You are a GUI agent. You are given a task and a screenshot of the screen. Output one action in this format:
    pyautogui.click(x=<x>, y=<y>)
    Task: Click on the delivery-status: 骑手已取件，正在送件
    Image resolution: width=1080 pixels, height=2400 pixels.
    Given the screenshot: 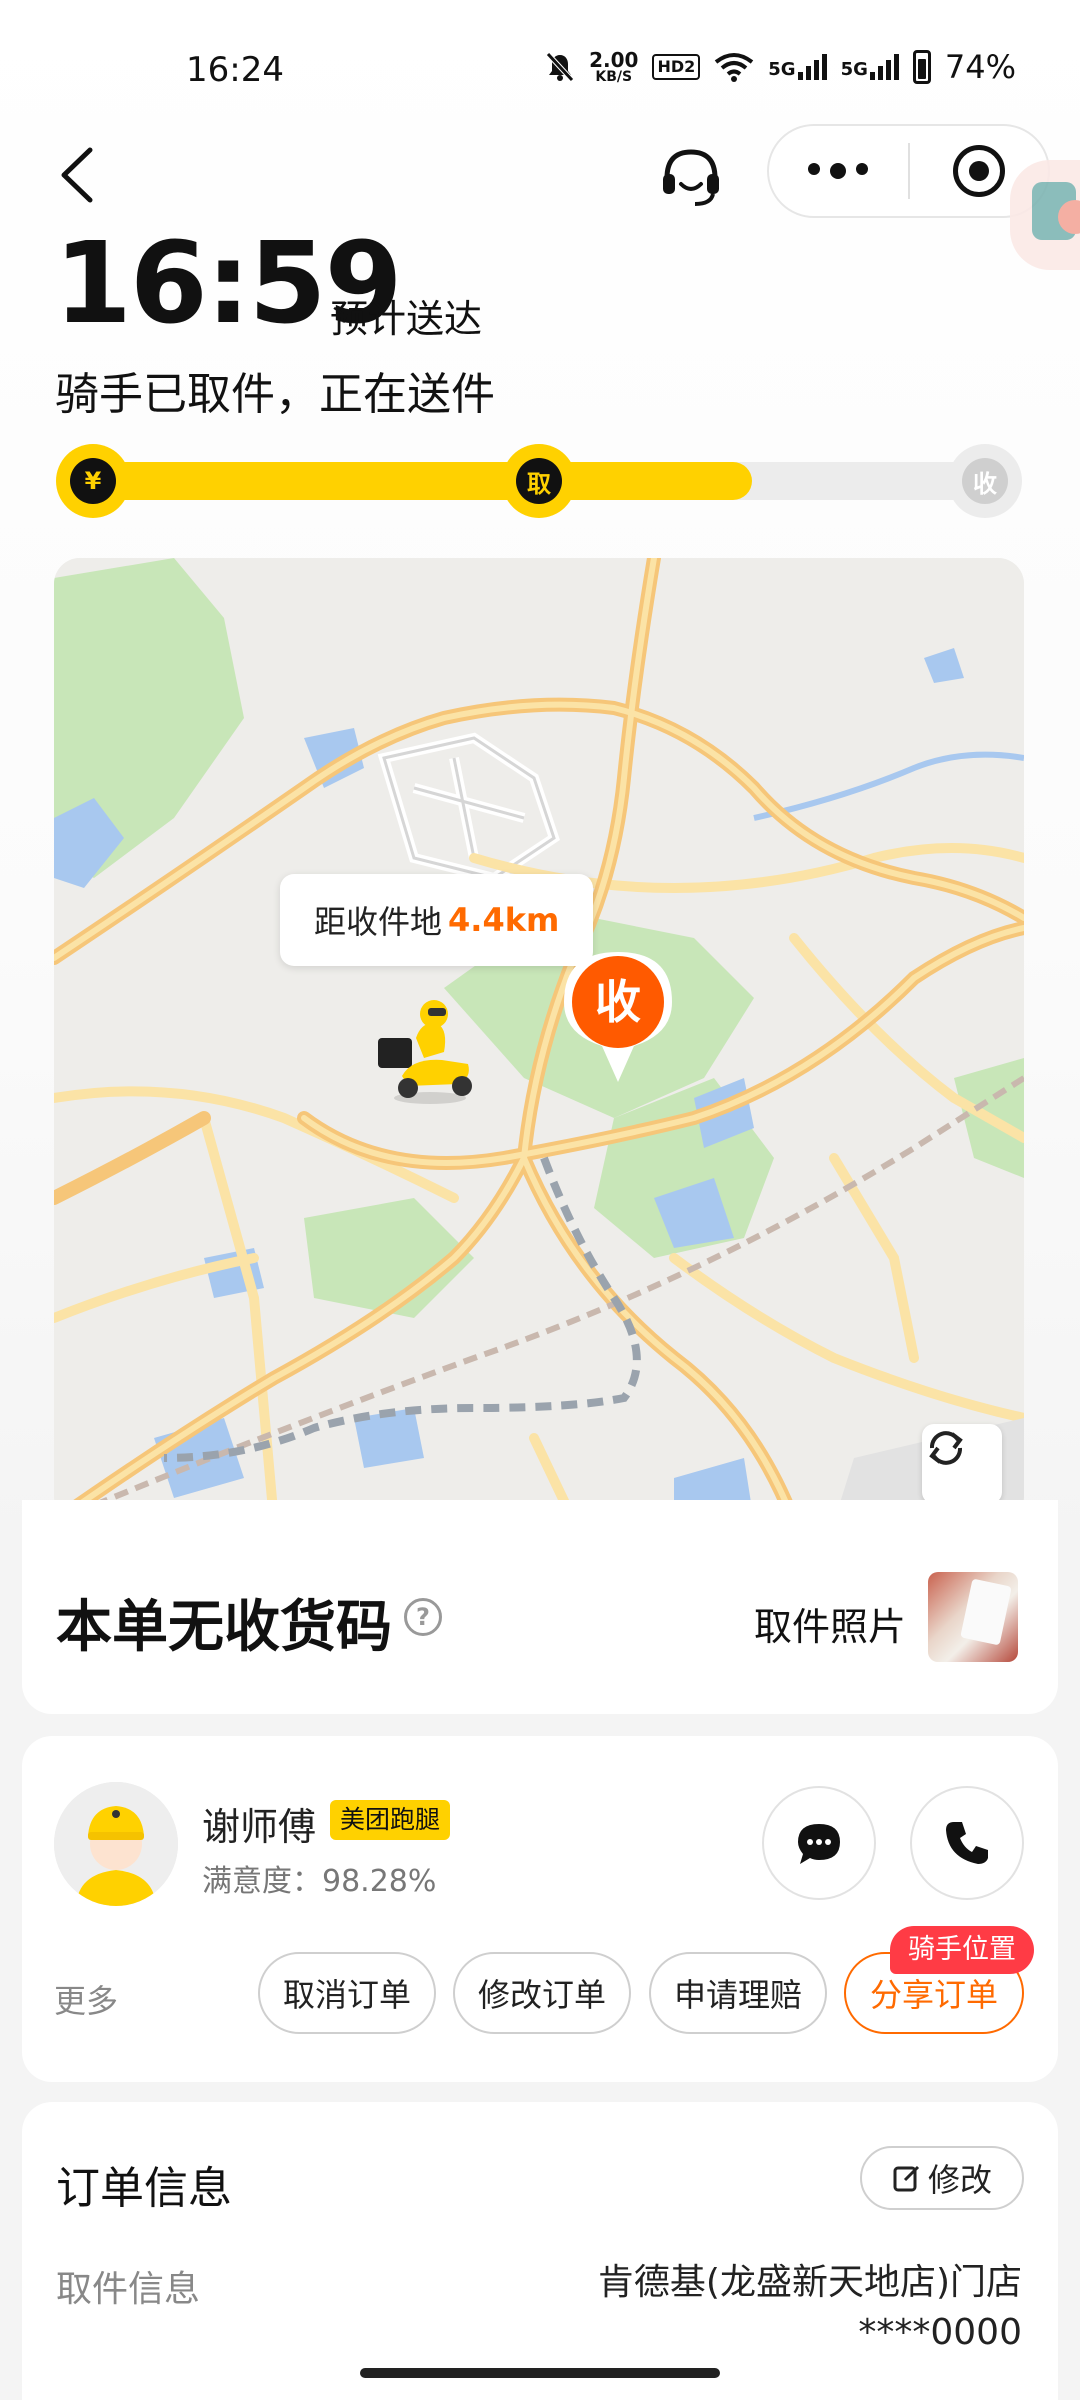 What is the action you would take?
    pyautogui.click(x=275, y=394)
    